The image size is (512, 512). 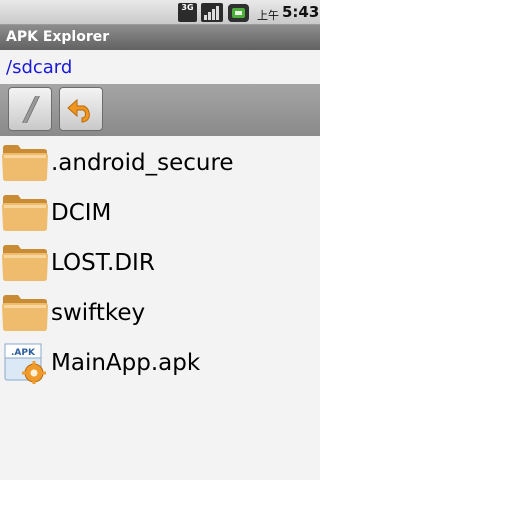 What do you see at coordinates (81, 213) in the screenshot?
I see `file-name: DCIM` at bounding box center [81, 213].